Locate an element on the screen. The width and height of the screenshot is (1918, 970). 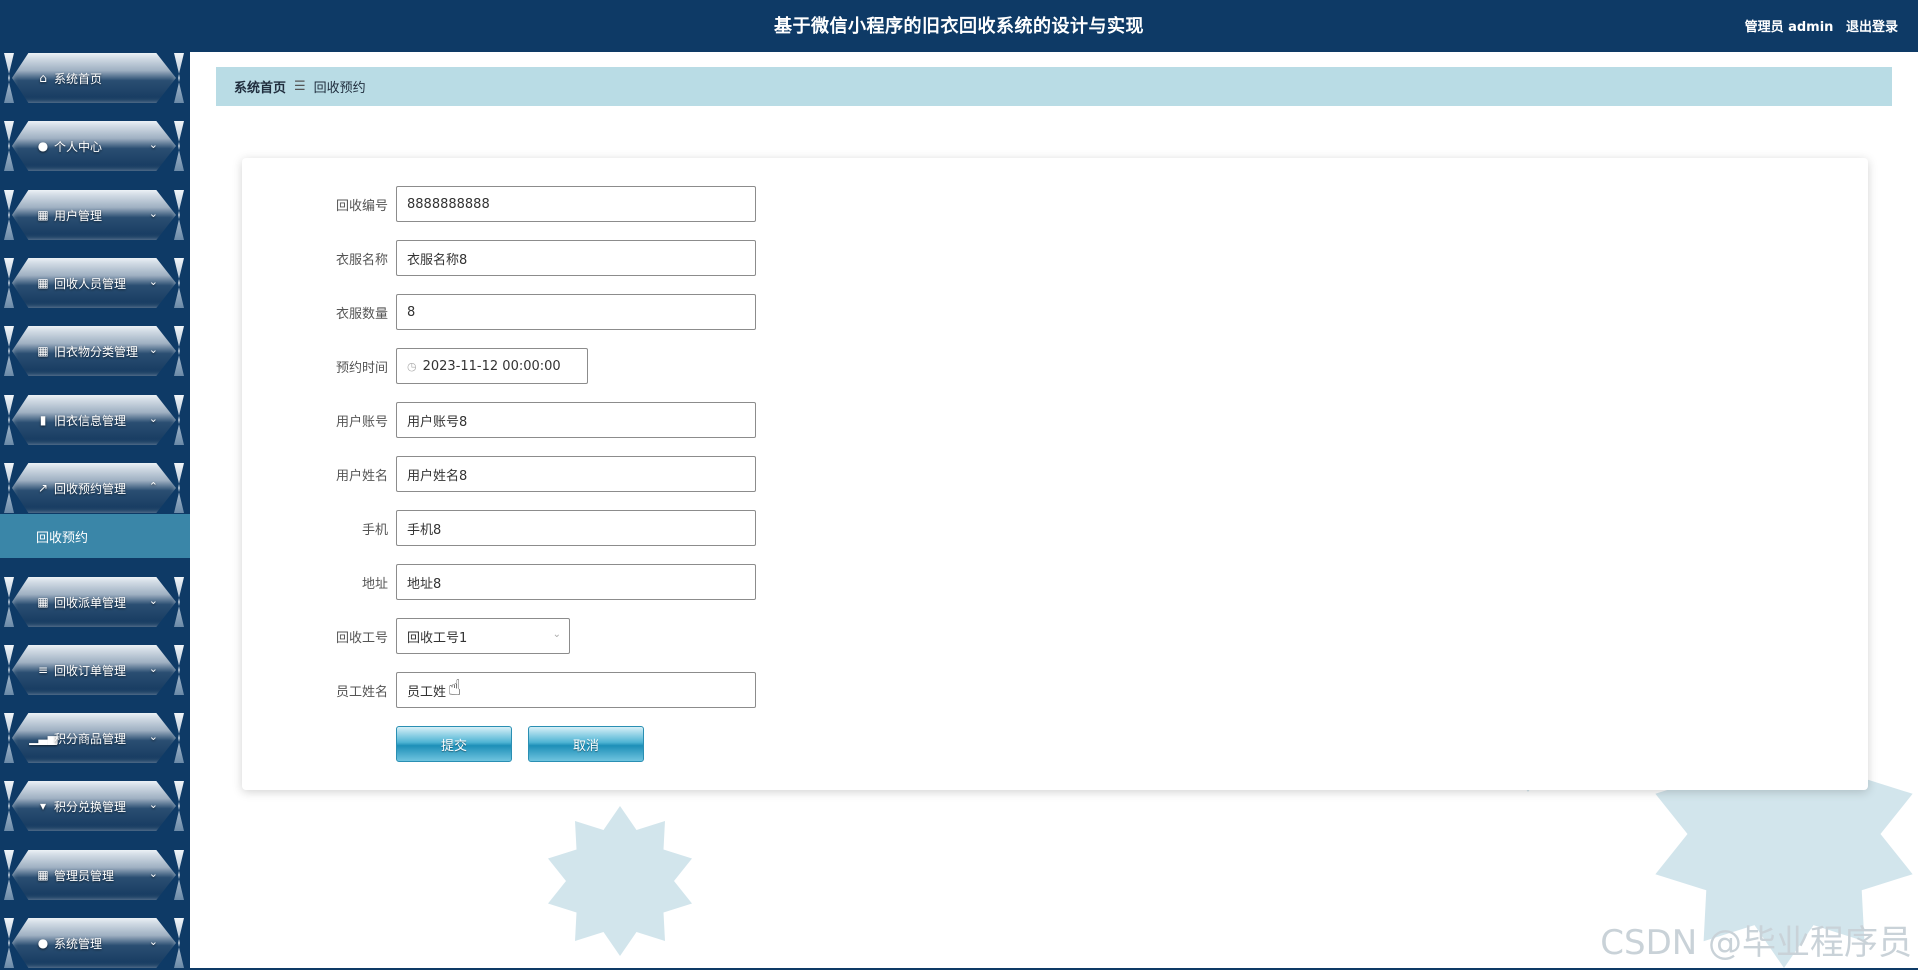
form-row: 衣服数量 8 is located at coordinates (642, 312).